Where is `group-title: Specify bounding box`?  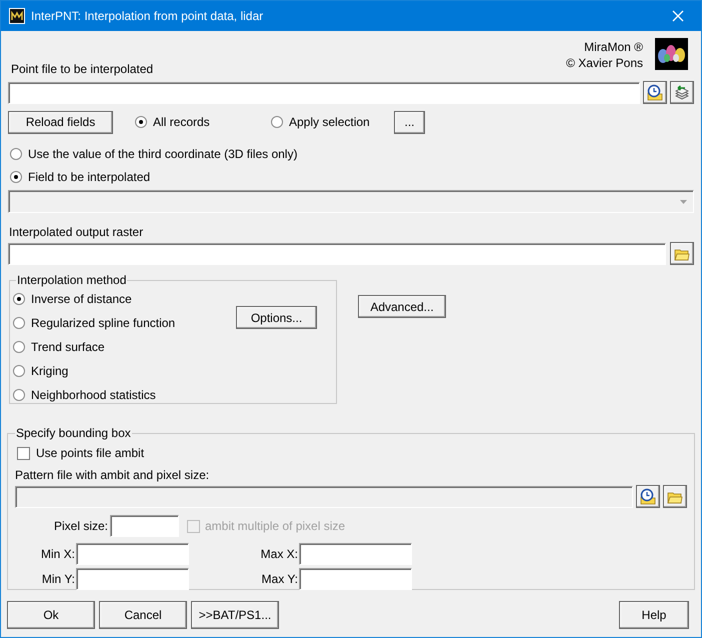
group-title: Specify bounding box is located at coordinates (73, 433).